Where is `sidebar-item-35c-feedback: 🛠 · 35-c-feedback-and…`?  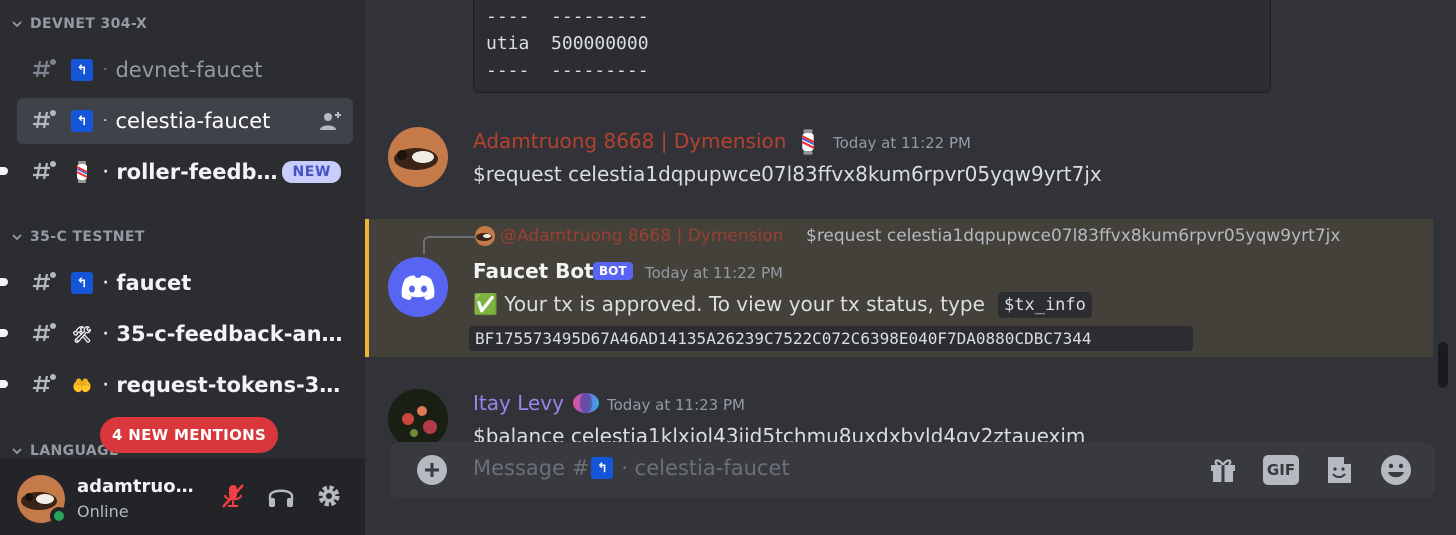 sidebar-item-35c-feedback: 🛠 · 35-c-feedback-and… is located at coordinates (185, 334).